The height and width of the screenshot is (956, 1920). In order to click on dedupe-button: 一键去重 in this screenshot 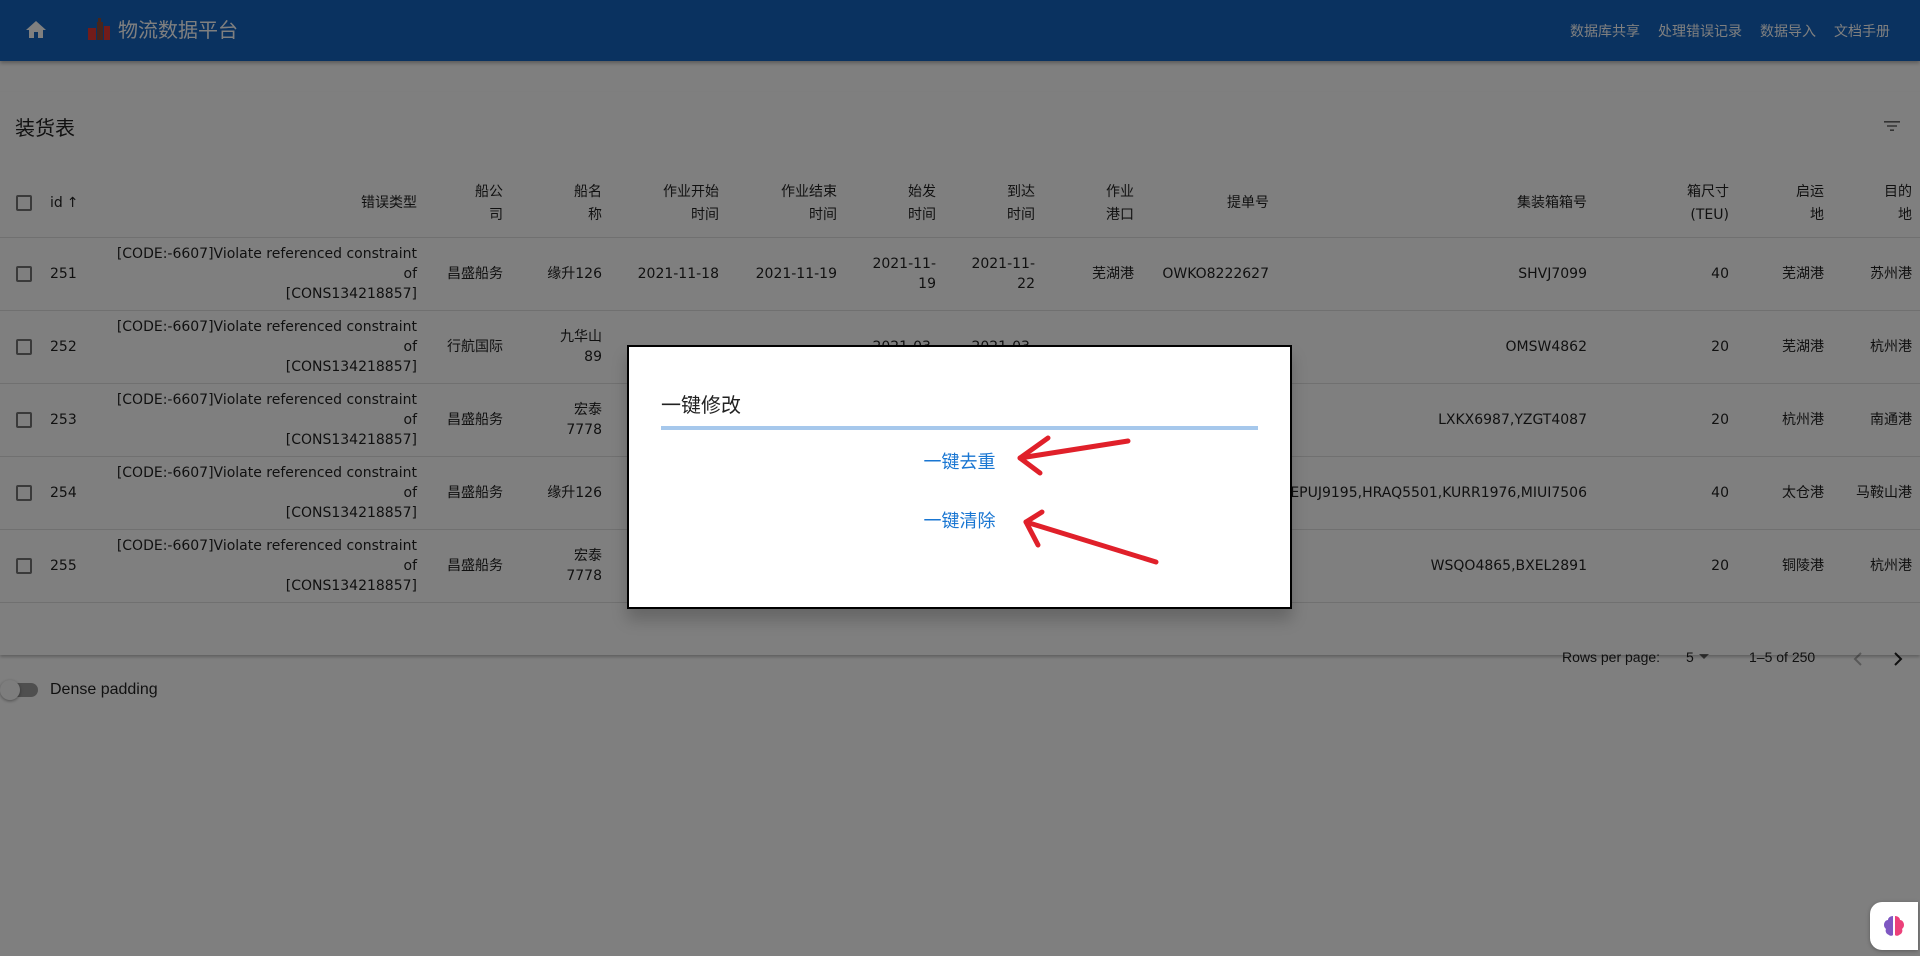, I will do `click(959, 461)`.